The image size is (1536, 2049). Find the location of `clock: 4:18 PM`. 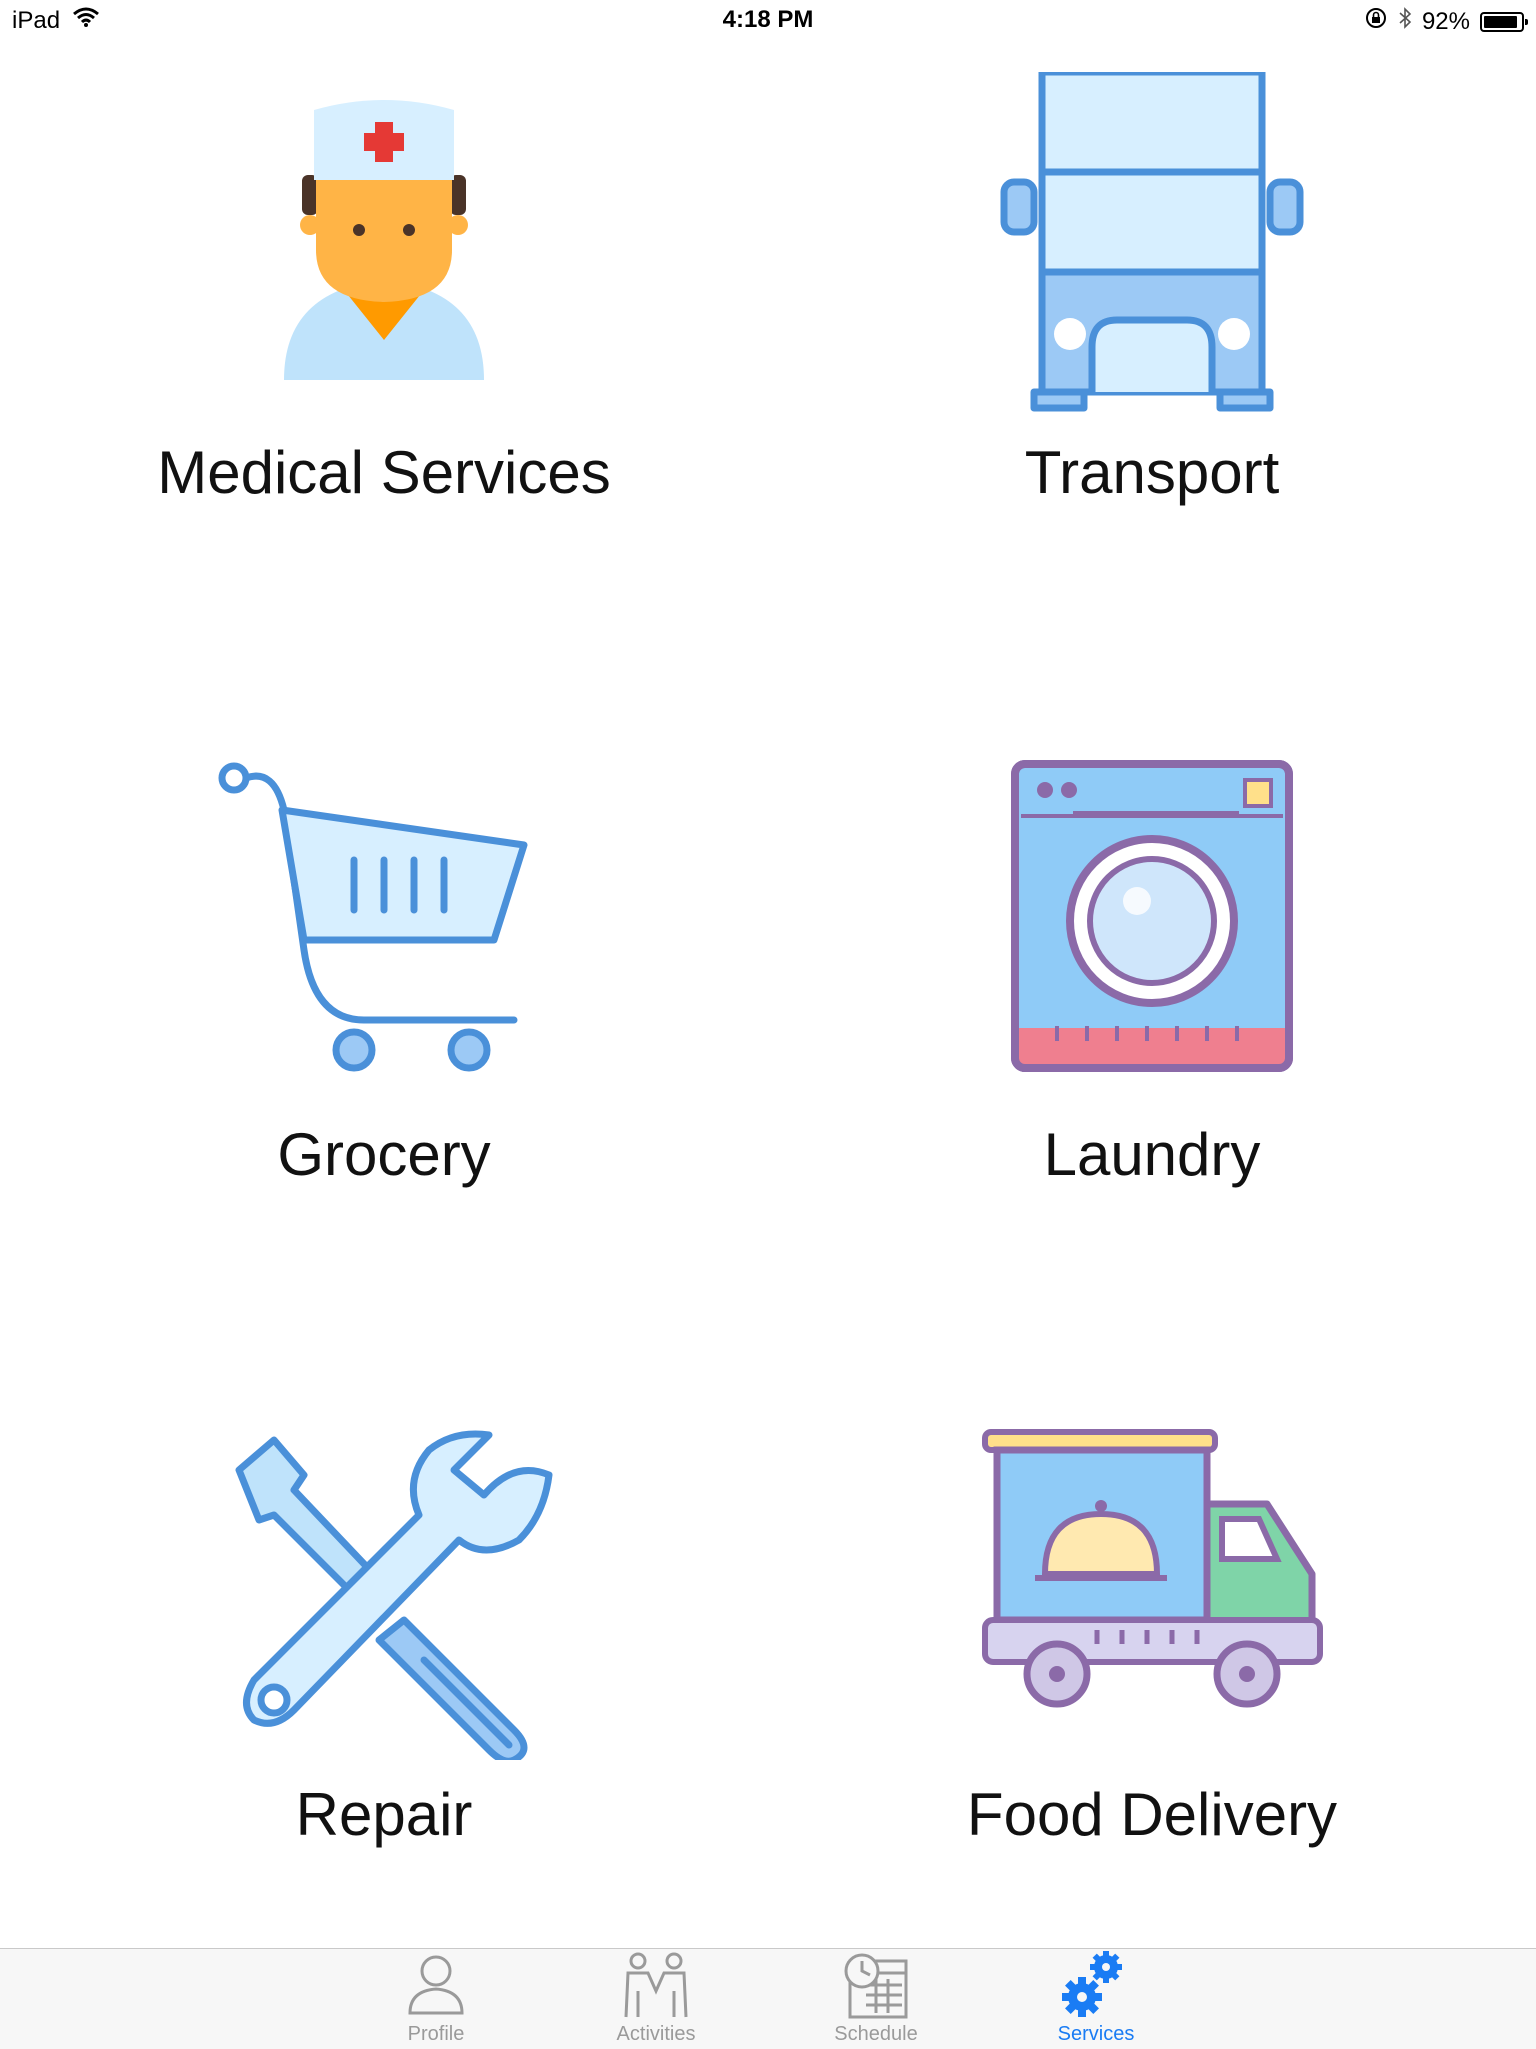

clock: 4:18 PM is located at coordinates (768, 19).